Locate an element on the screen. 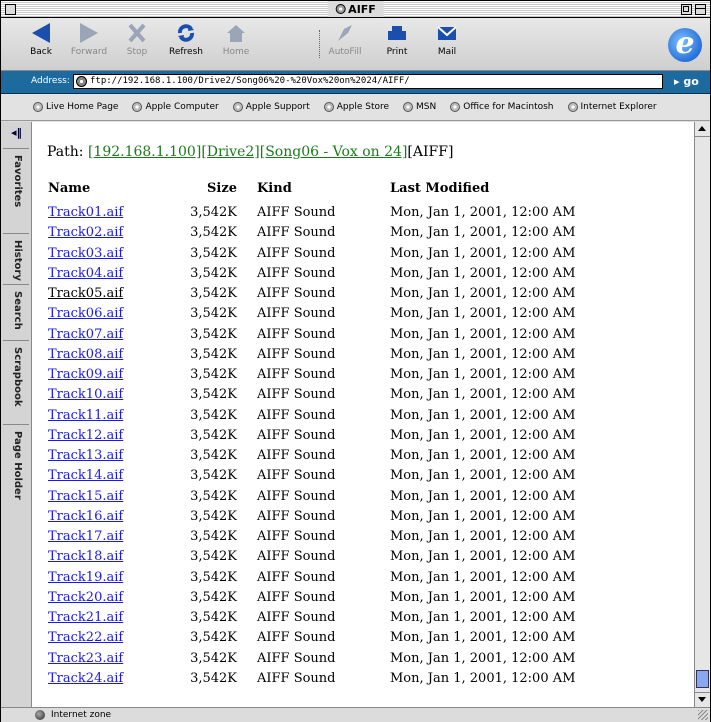 Image resolution: width=711 pixels, height=722 pixels. file-link: Track06.aif is located at coordinates (85, 313).